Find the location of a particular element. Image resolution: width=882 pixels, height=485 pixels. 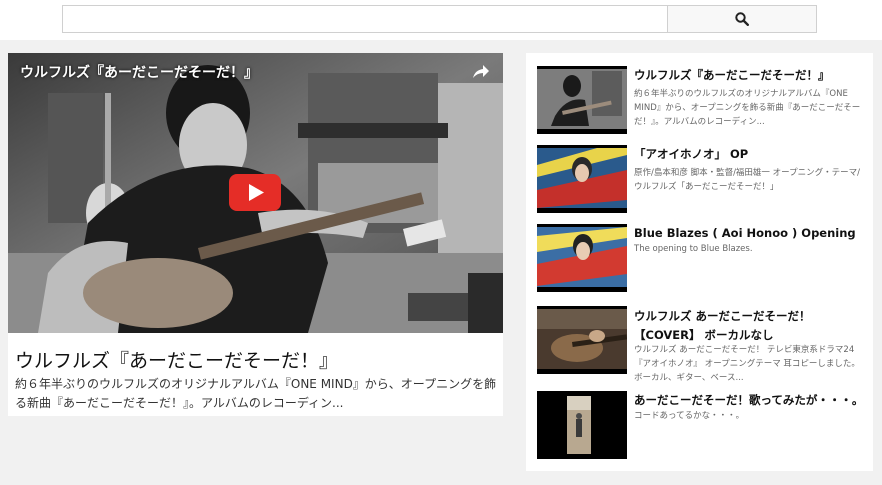

related-video-title: Blue Blazes ( Aoi Honoo ) Opening is located at coordinates (749, 233).